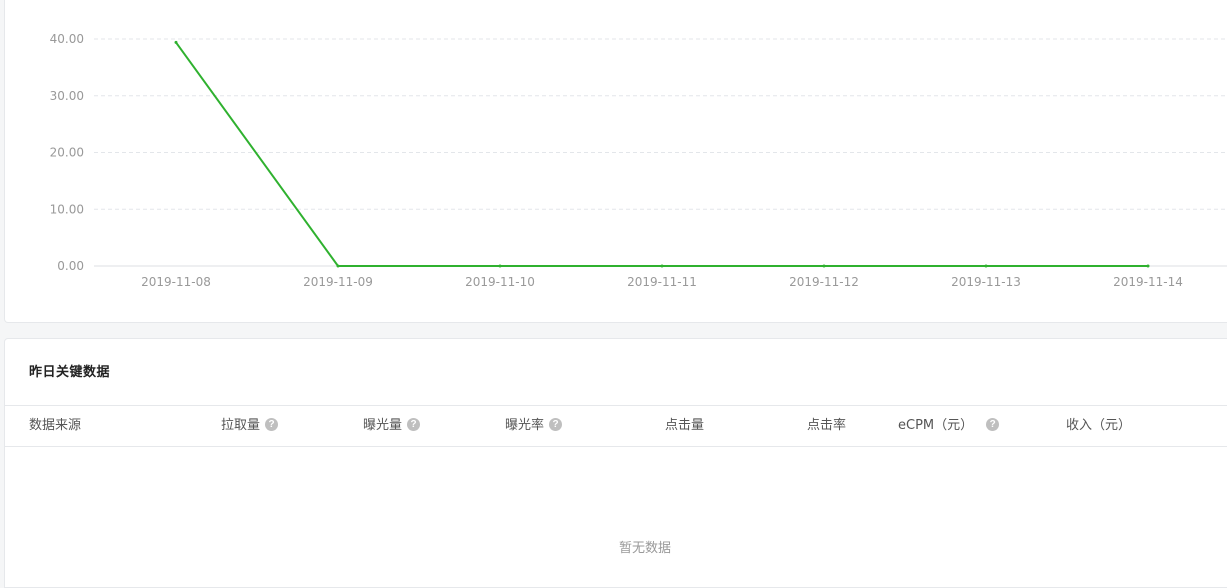 The height and width of the screenshot is (588, 1227). I want to click on x-tick-label: 2019-11-11, so click(662, 282).